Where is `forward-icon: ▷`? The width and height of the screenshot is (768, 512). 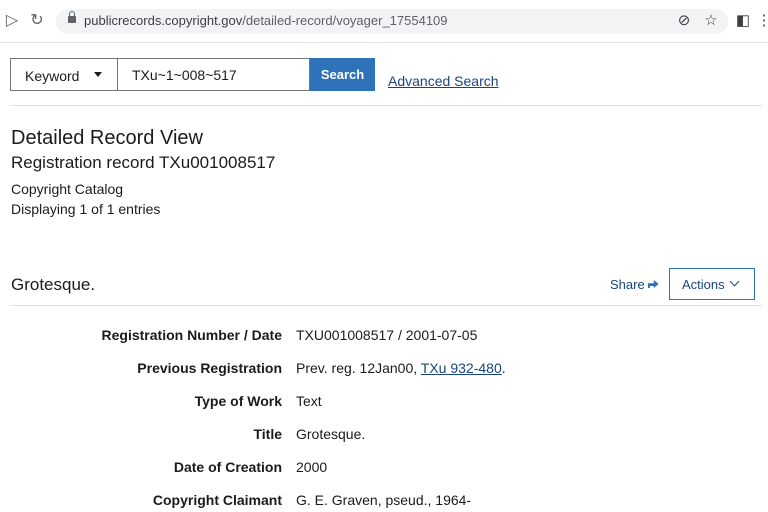 forward-icon: ▷ is located at coordinates (12, 21).